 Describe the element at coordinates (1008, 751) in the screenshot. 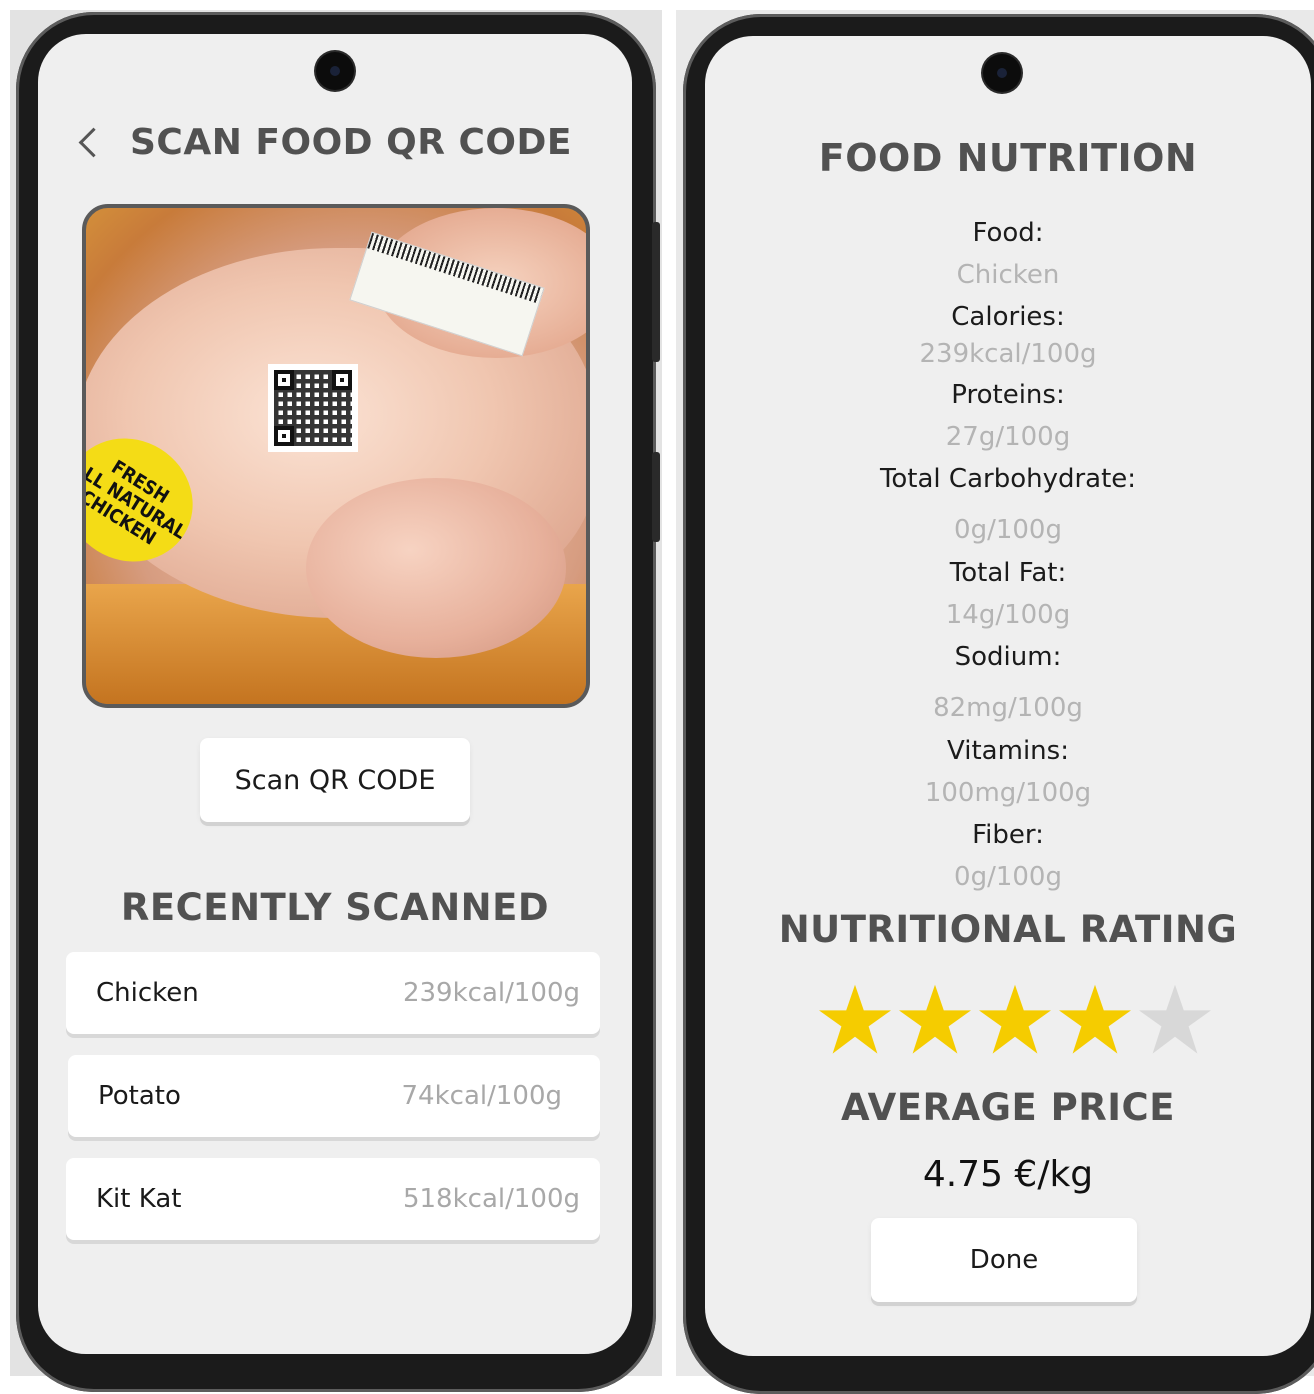

I see `fact-label: Vitamins:` at that location.